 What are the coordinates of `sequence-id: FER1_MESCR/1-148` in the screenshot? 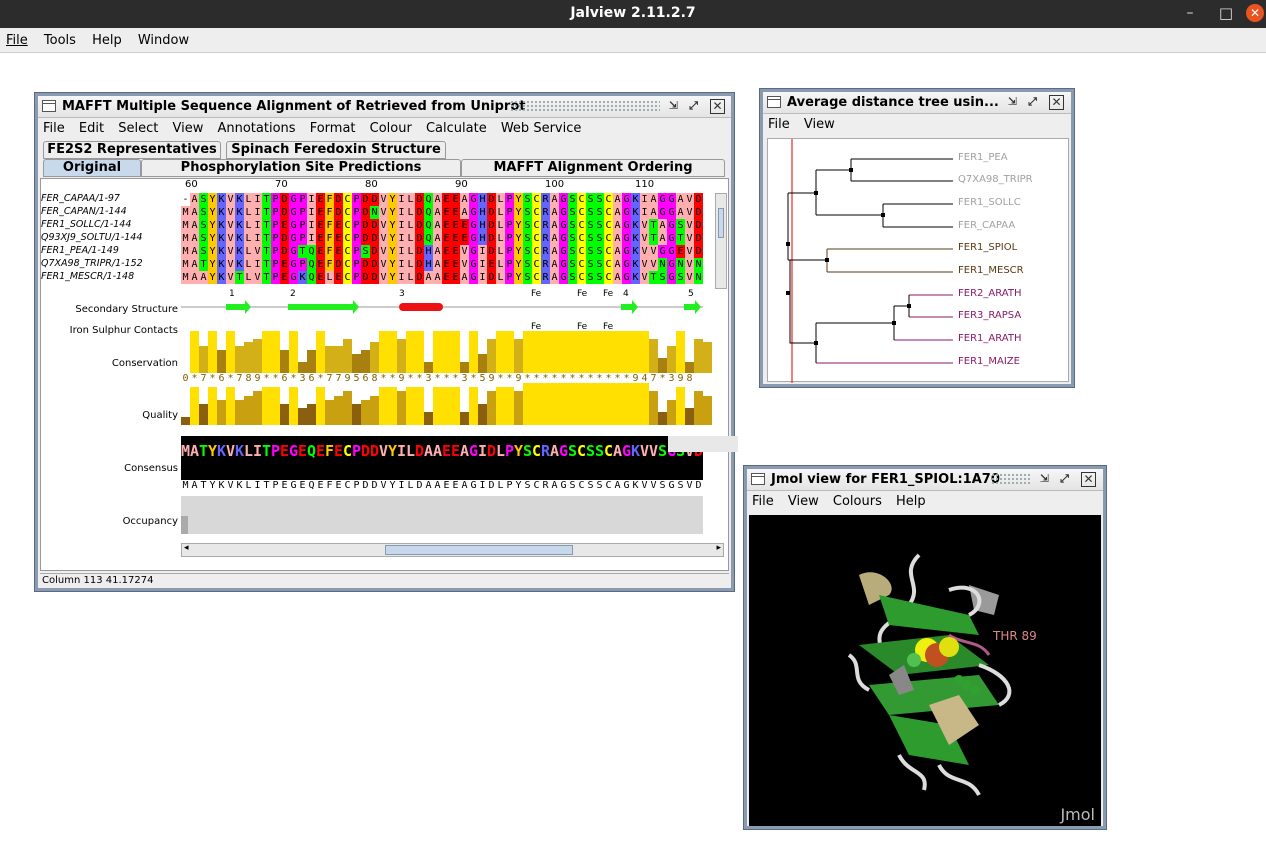 It's located at (87, 276).